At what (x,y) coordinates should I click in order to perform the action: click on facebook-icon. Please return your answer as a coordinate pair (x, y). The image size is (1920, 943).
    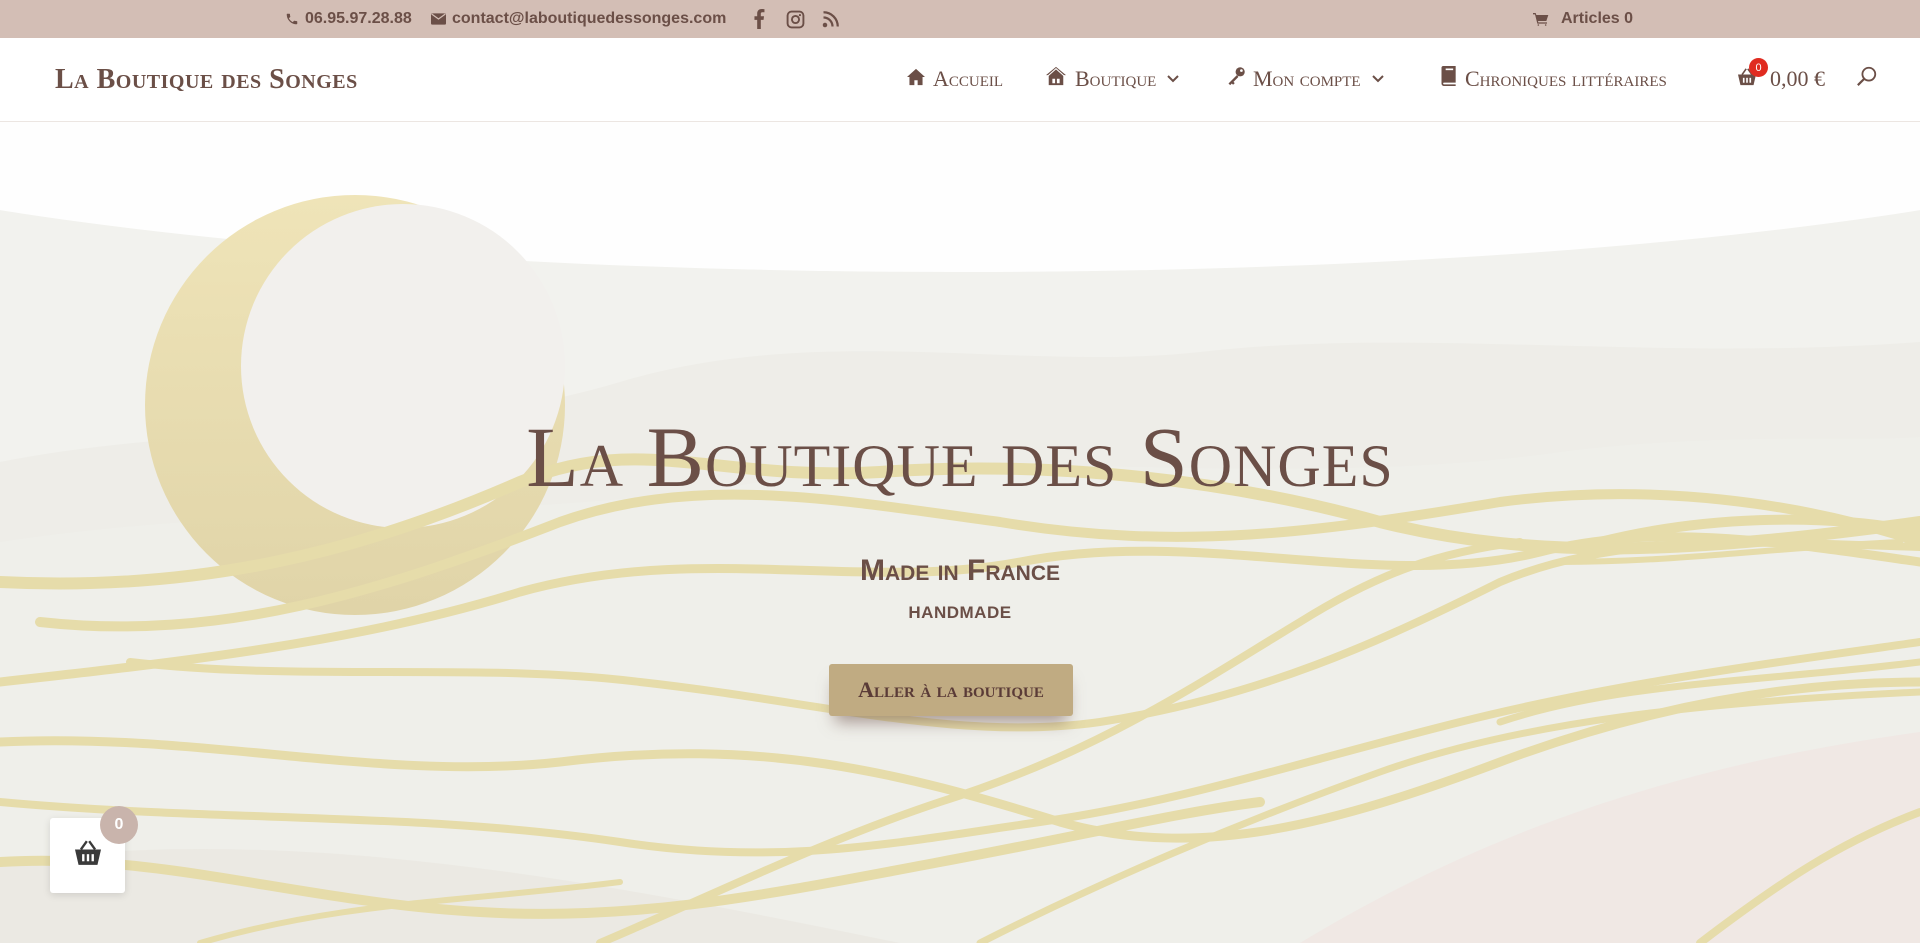
    Looking at the image, I should click on (759, 19).